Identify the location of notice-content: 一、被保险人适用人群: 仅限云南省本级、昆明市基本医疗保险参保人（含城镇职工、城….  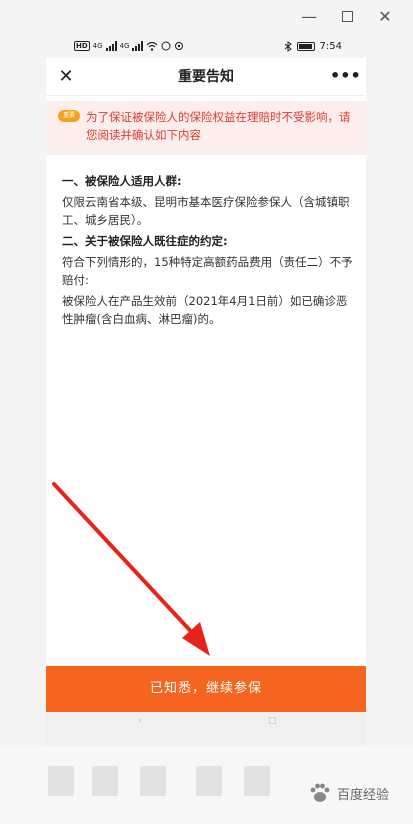
(209, 250).